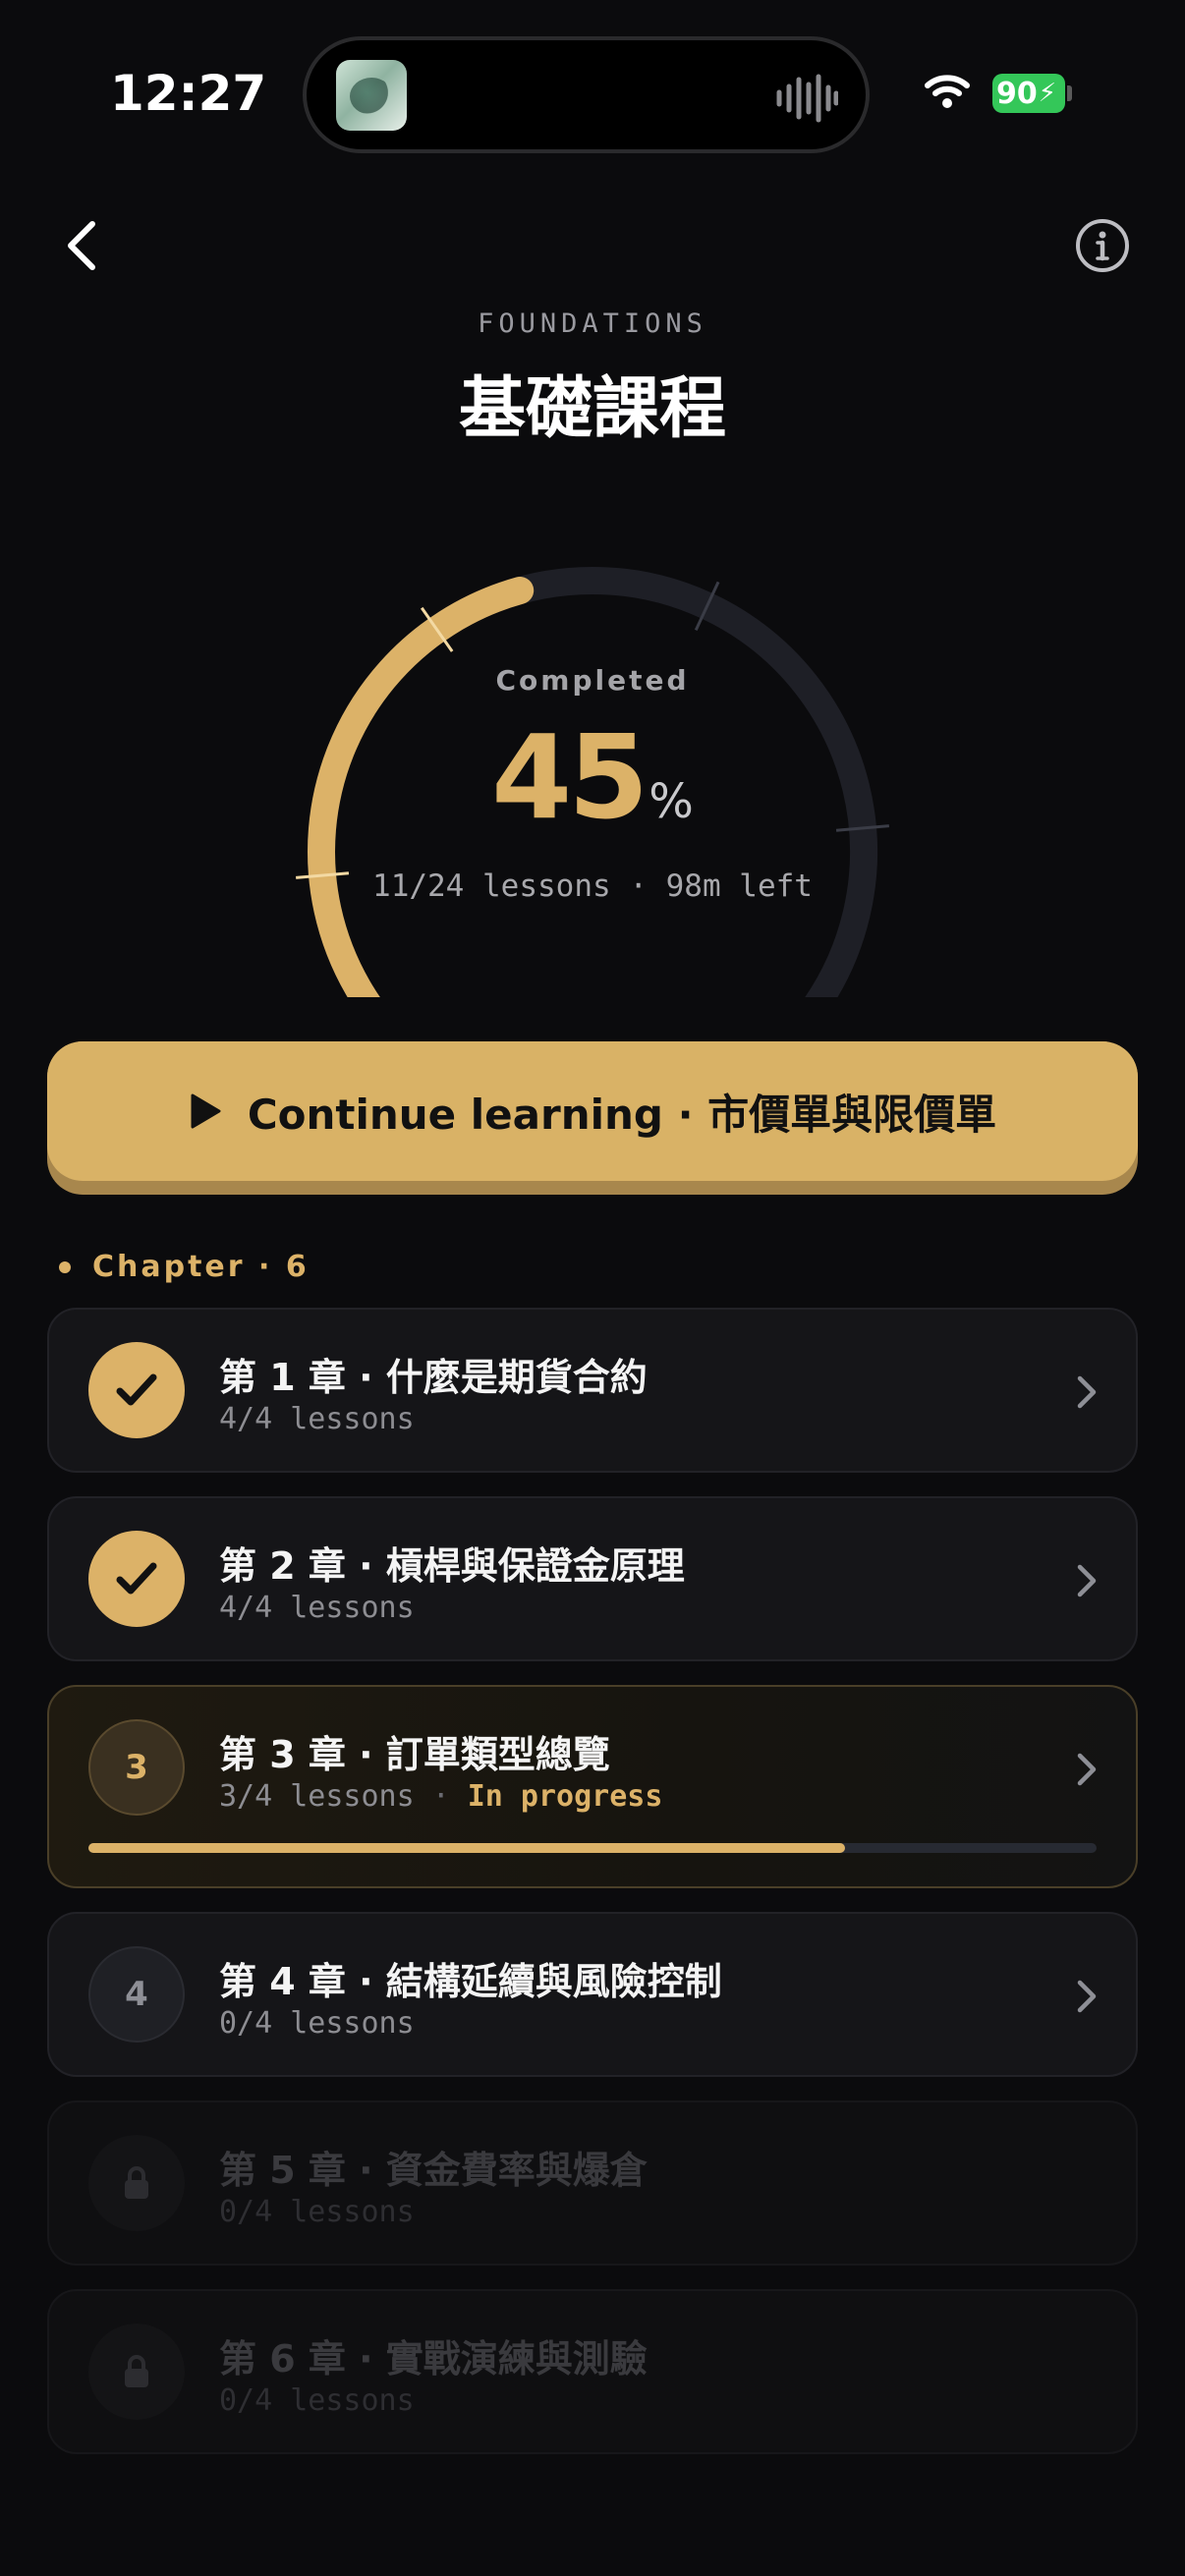 This screenshot has height=2576, width=1185. Describe the element at coordinates (452, 1566) in the screenshot. I see `chapter-title: 第 2 章 · 槓桿與保證金原理` at that location.